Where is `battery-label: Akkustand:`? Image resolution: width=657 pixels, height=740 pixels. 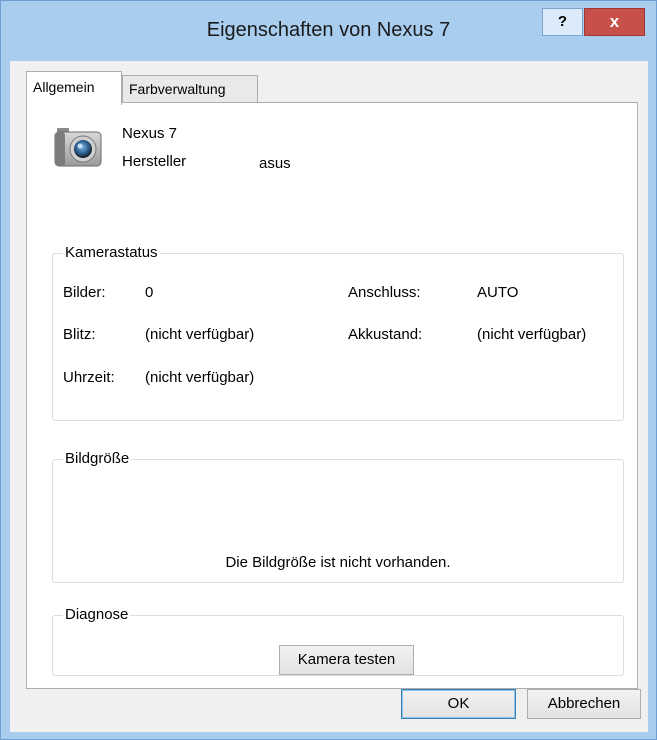
battery-label: Akkustand: is located at coordinates (385, 334).